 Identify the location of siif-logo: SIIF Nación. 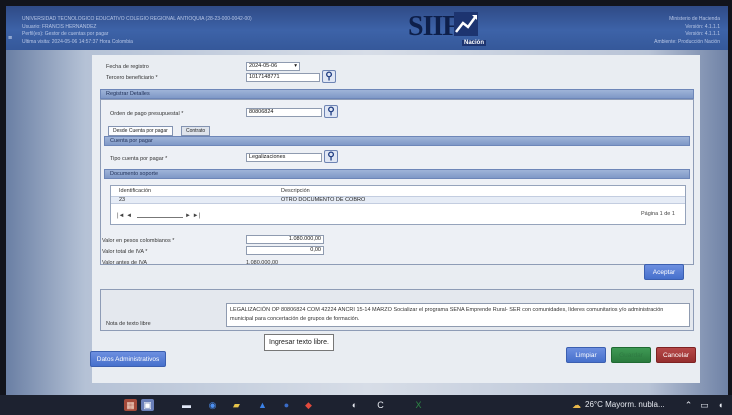
(456, 30).